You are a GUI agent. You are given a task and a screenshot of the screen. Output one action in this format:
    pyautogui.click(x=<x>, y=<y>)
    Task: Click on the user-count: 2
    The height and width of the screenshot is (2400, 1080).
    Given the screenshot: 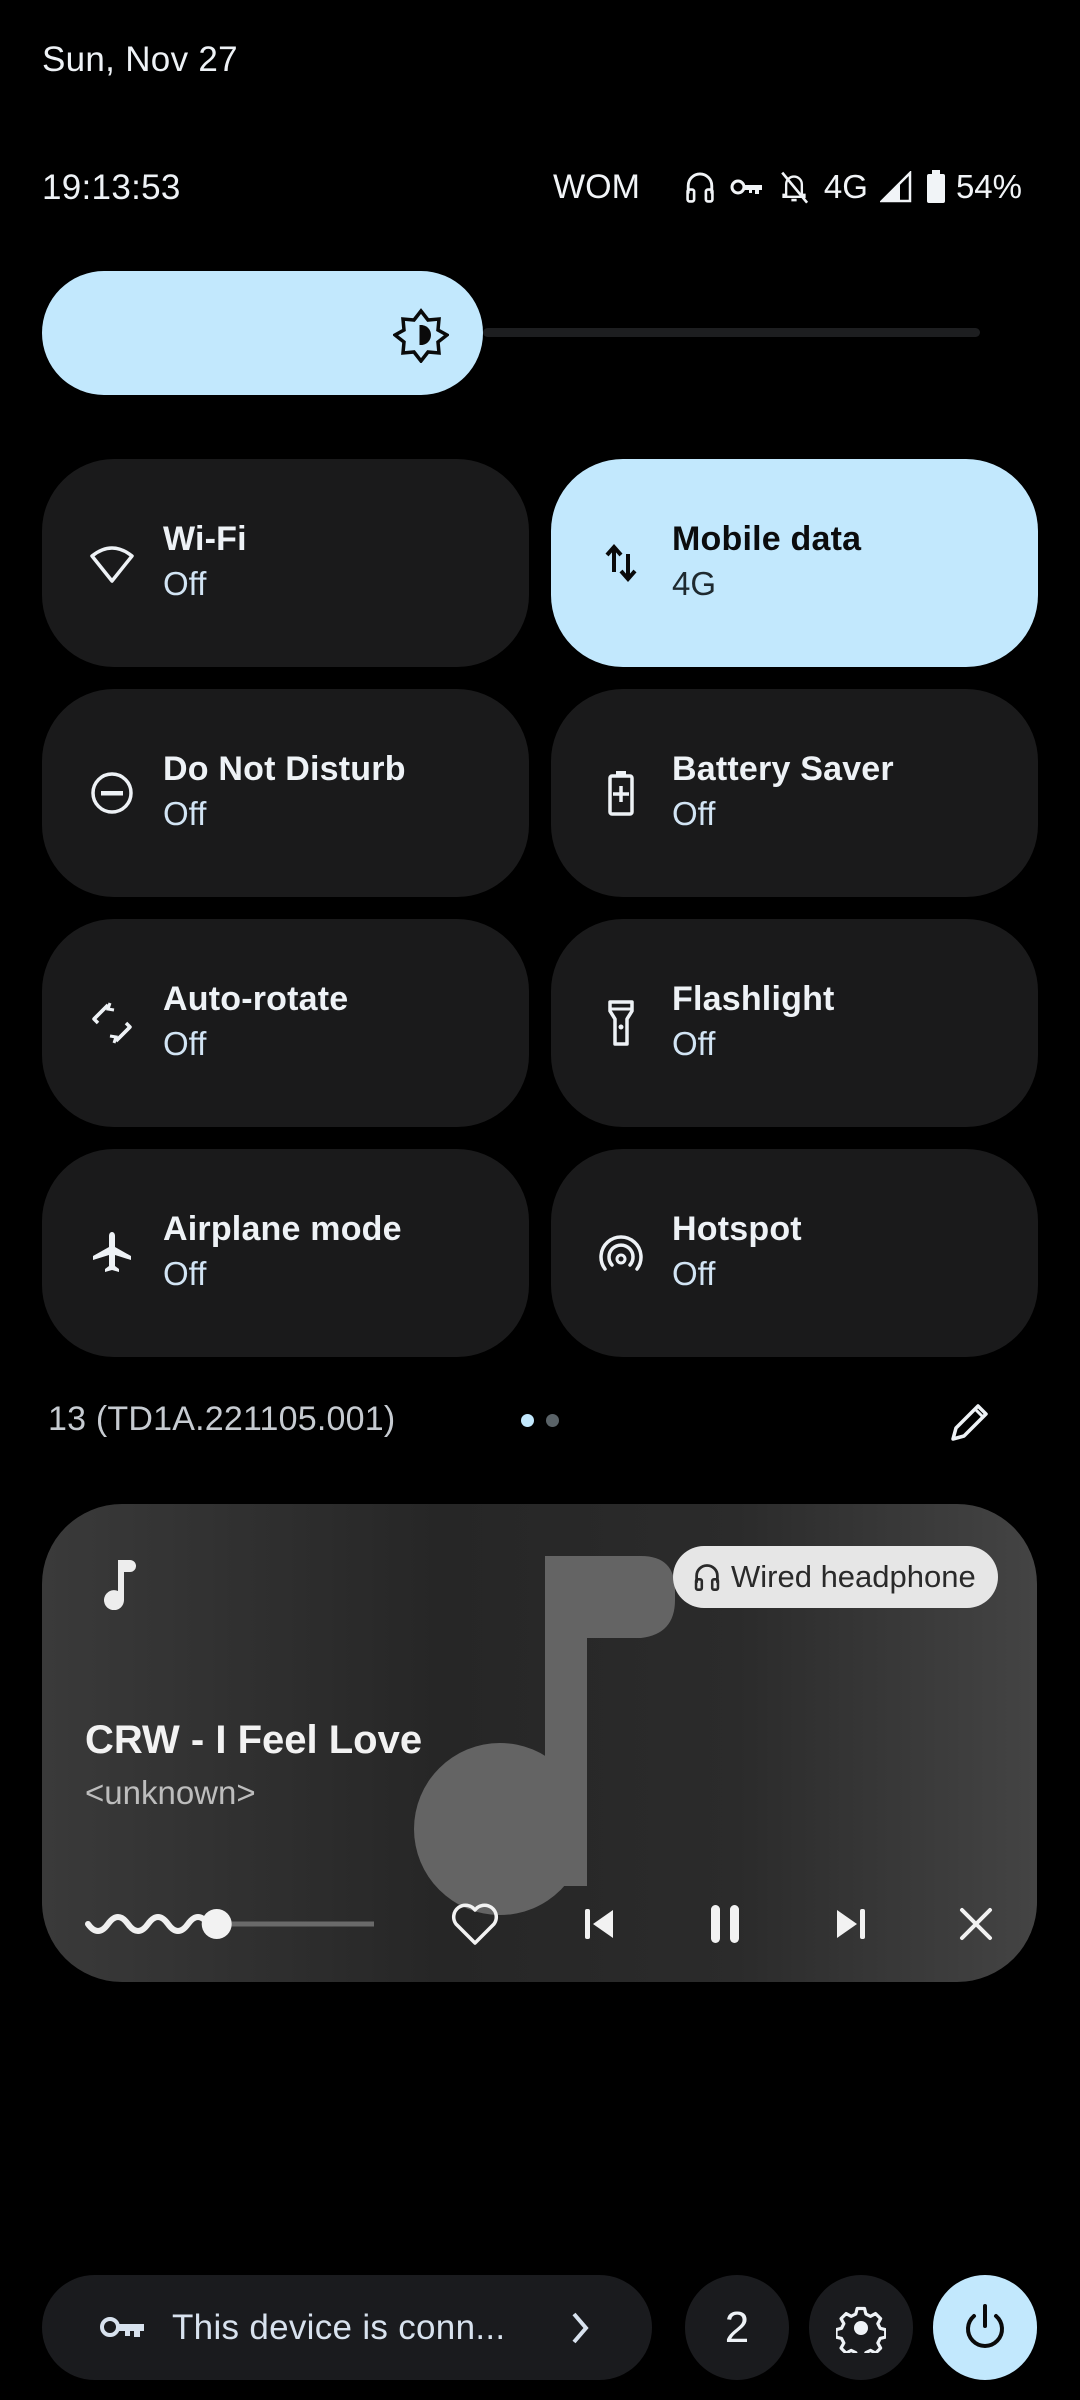 What is the action you would take?
    pyautogui.click(x=737, y=2327)
    